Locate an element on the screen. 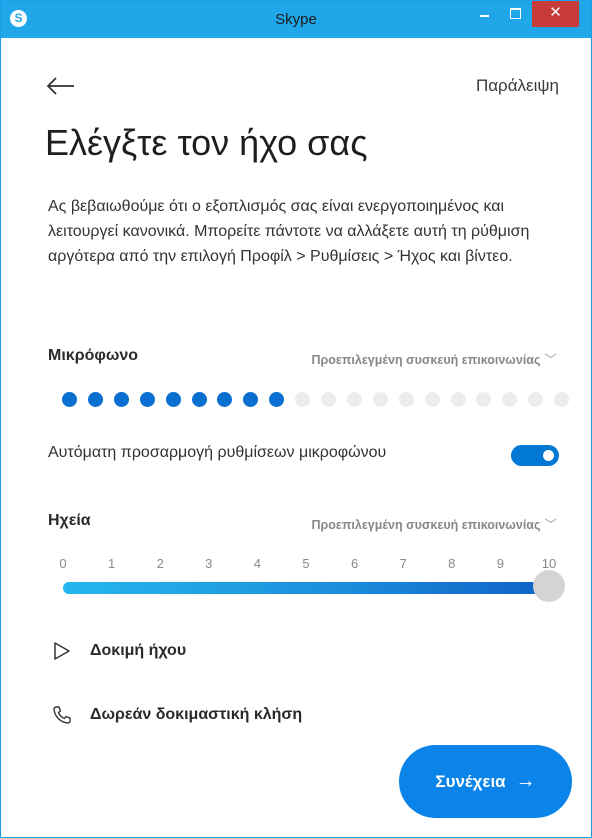 The height and width of the screenshot is (838, 592). volume-tick-label: 0 is located at coordinates (63, 563).